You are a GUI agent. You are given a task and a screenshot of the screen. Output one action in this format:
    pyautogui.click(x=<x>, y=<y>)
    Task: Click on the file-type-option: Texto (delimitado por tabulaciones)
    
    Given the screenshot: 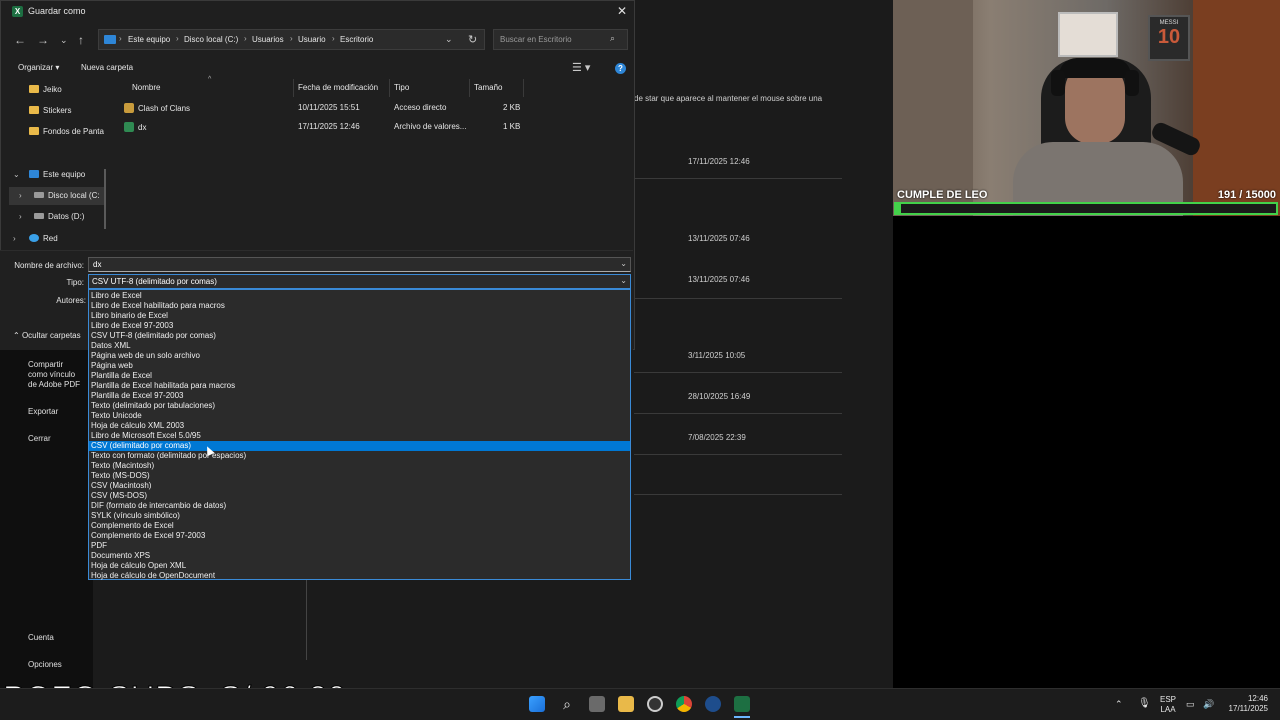 What is the action you would take?
    pyautogui.click(x=359, y=406)
    